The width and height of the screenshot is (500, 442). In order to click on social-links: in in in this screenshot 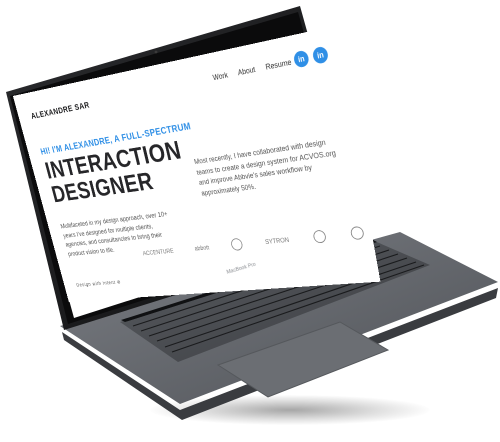, I will do `click(311, 57)`.